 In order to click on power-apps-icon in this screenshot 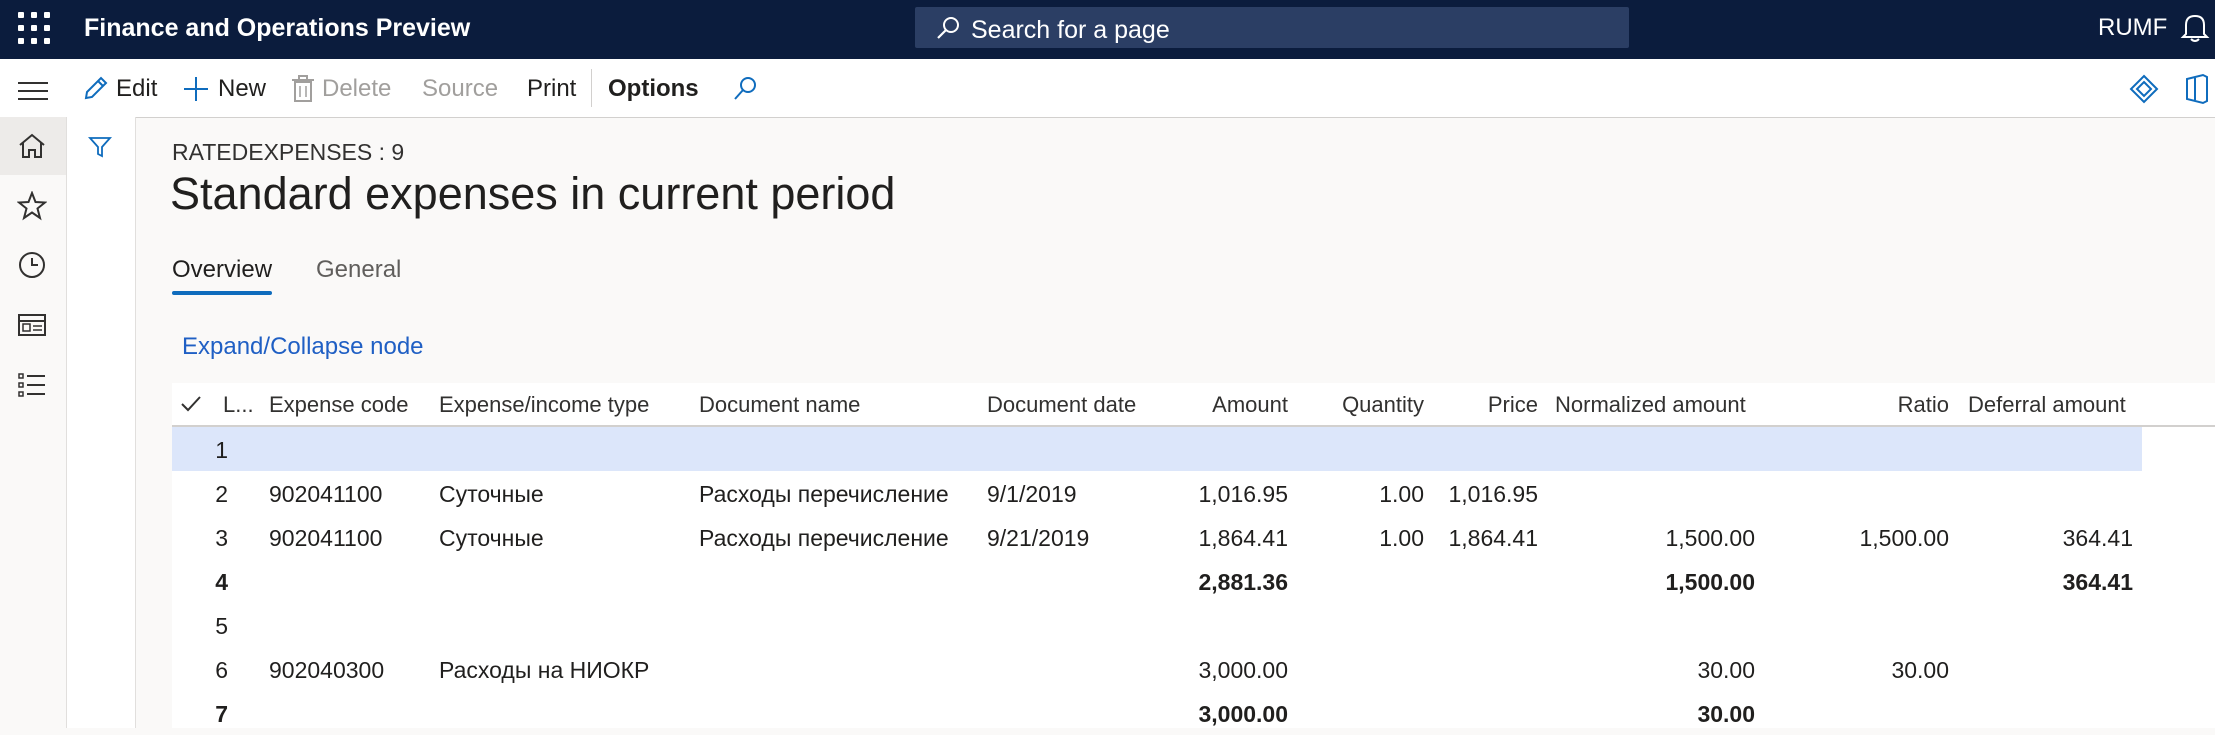, I will do `click(2144, 89)`.